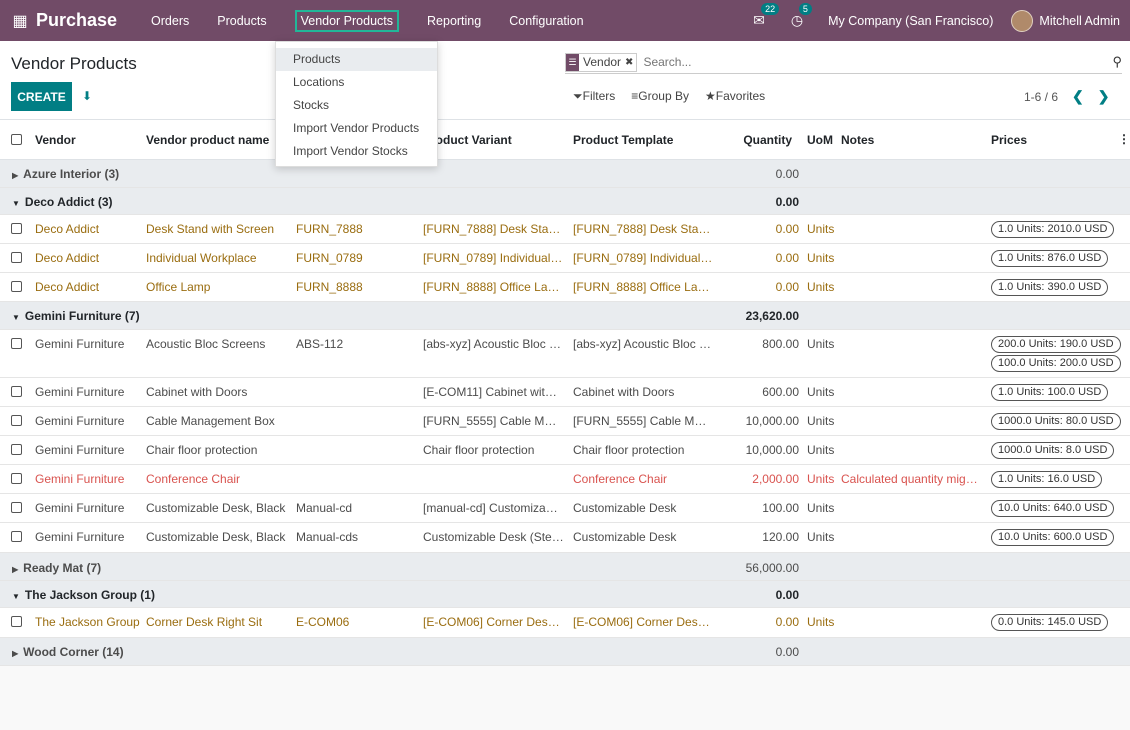 The image size is (1130, 730). I want to click on group-label: The Jackson Group (1), so click(89, 595).